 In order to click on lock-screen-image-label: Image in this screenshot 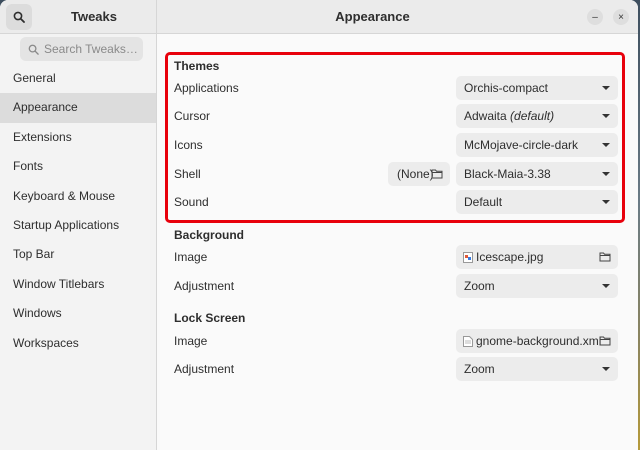, I will do `click(191, 341)`.